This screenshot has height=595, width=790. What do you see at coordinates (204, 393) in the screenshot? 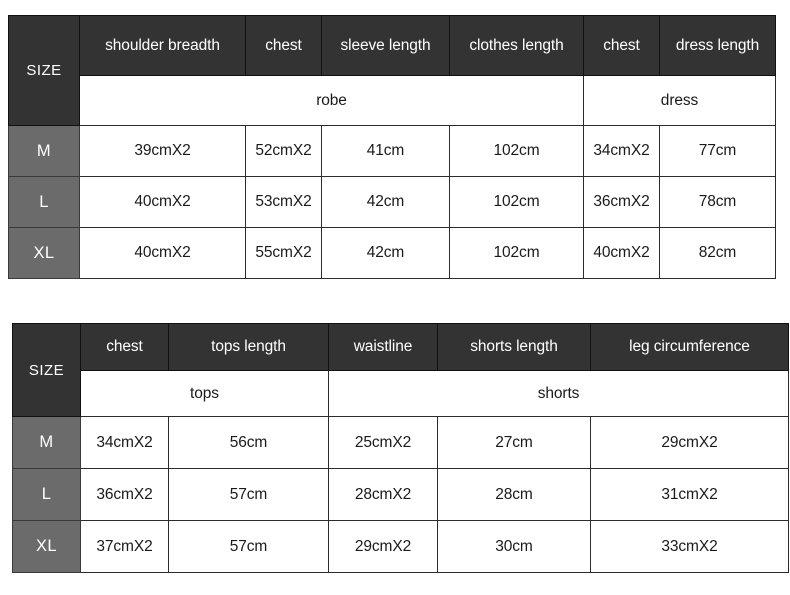
I see `group-label-tops: tops` at bounding box center [204, 393].